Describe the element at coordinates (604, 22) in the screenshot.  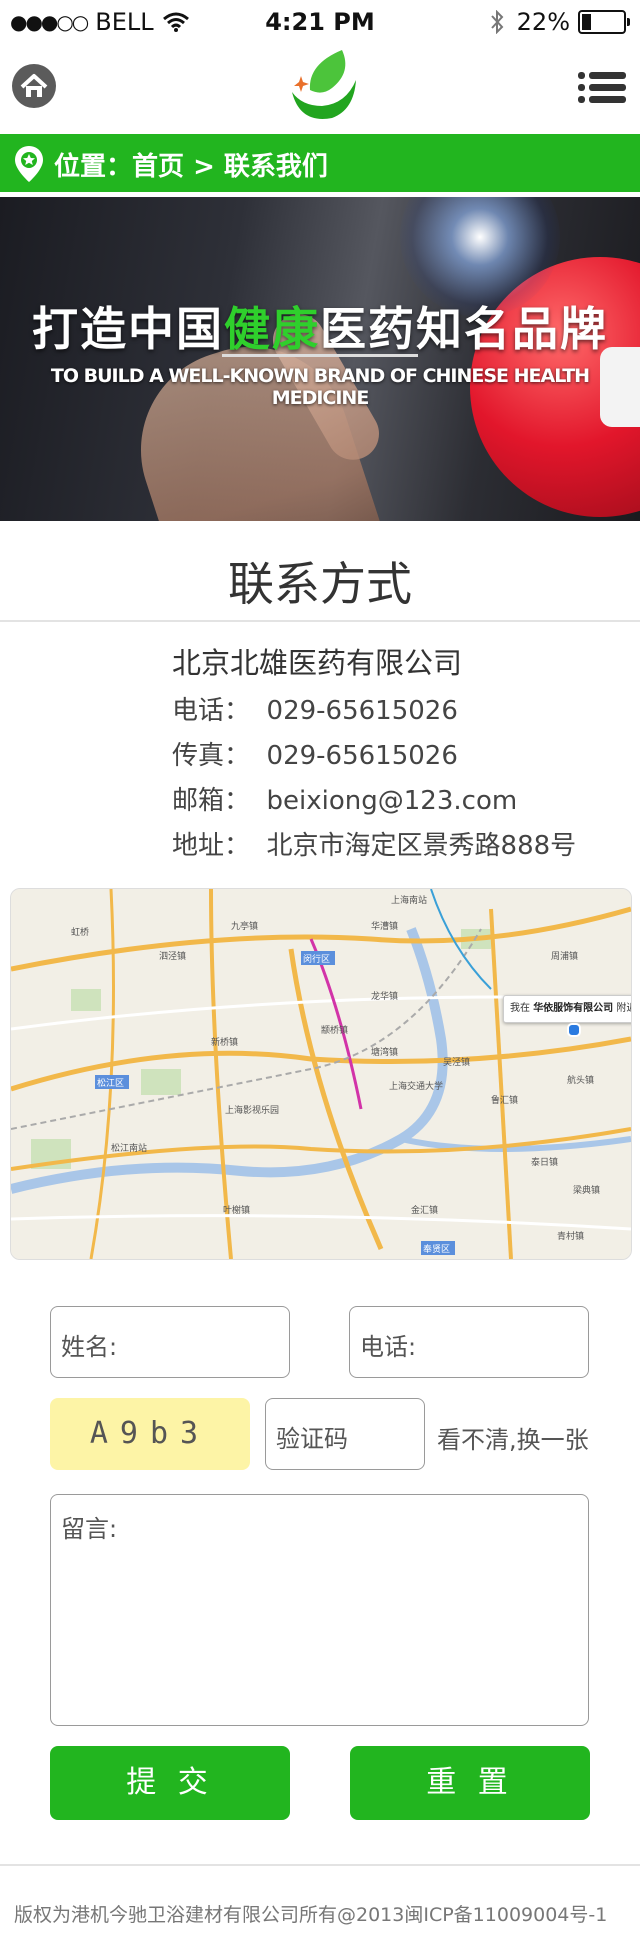
I see `battery-icon` at that location.